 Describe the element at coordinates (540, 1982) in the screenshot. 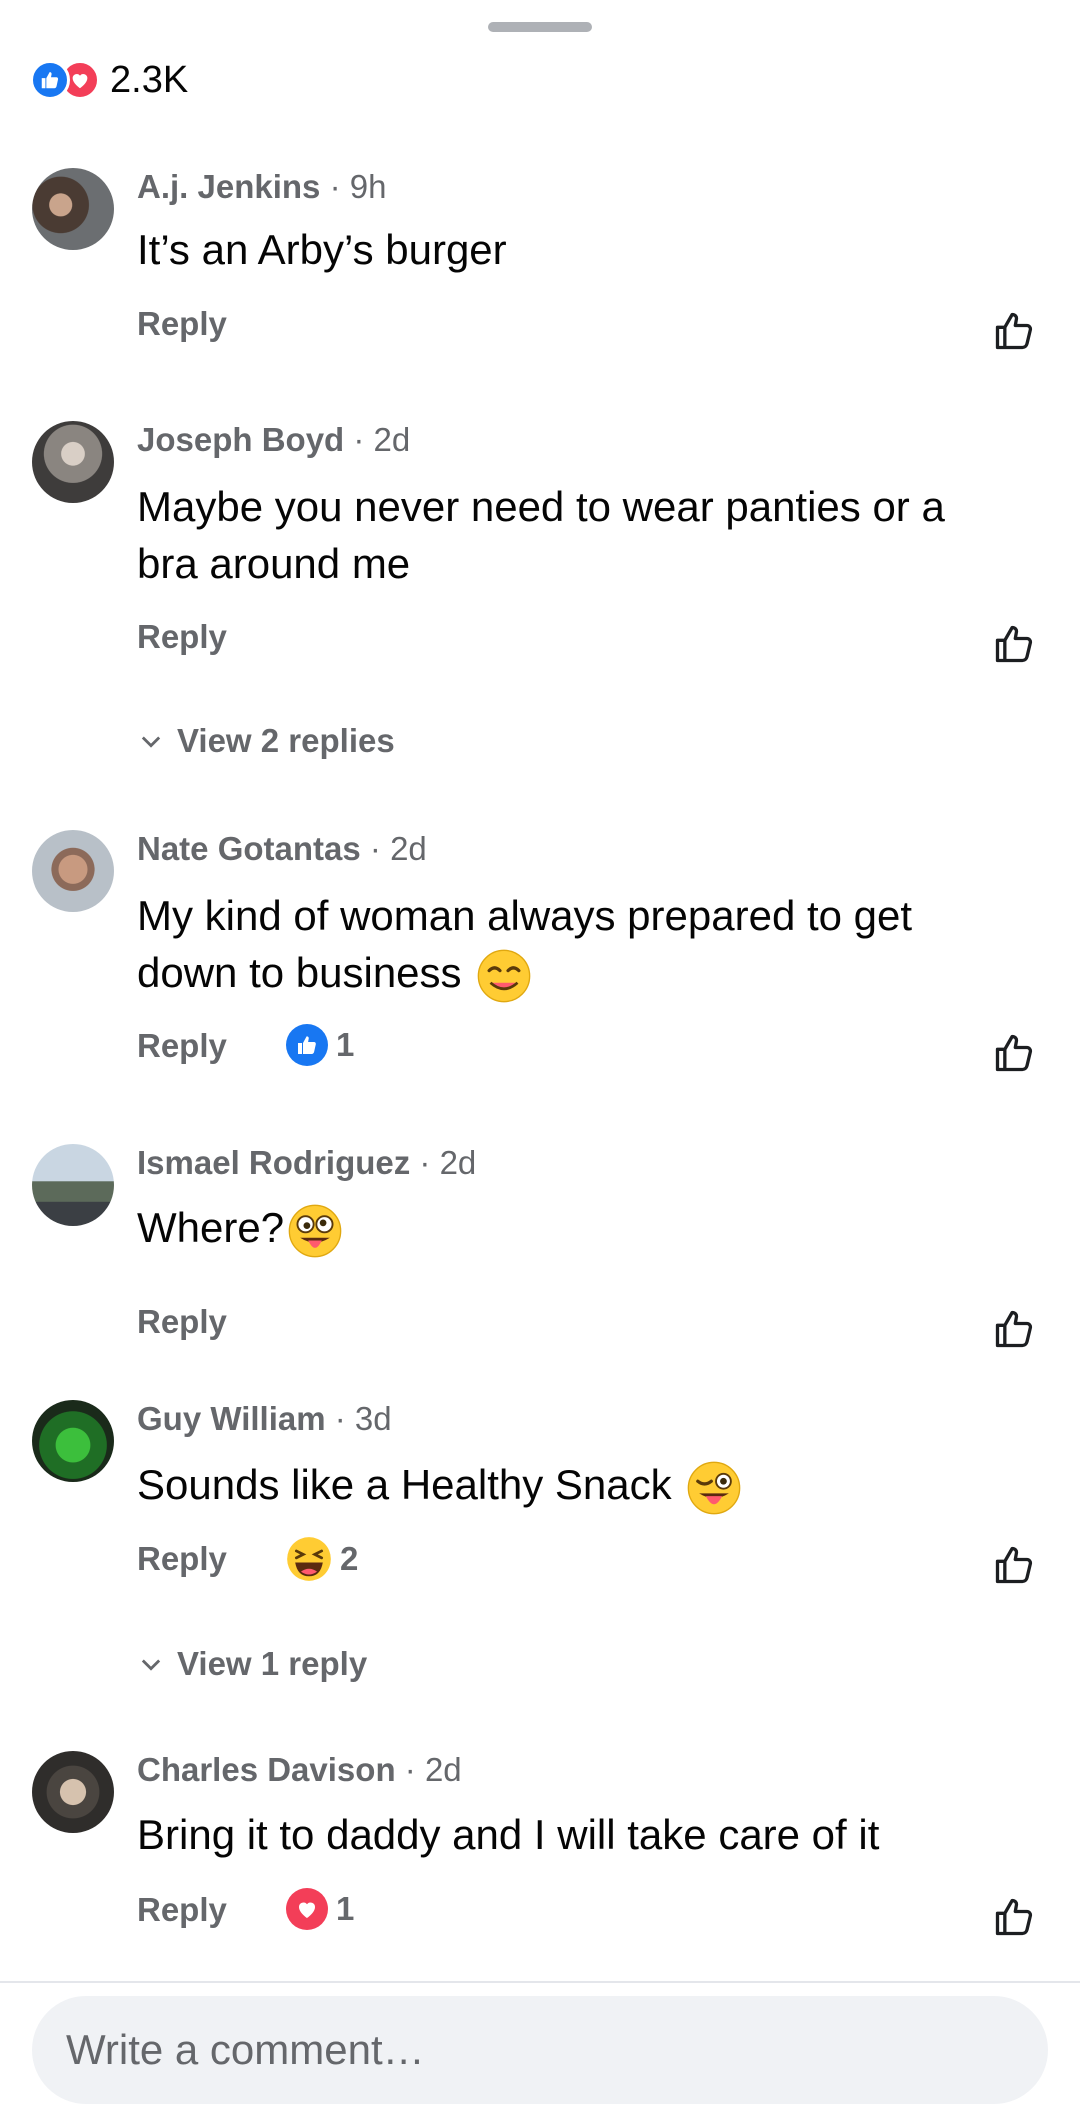

I see `composer-divider` at that location.